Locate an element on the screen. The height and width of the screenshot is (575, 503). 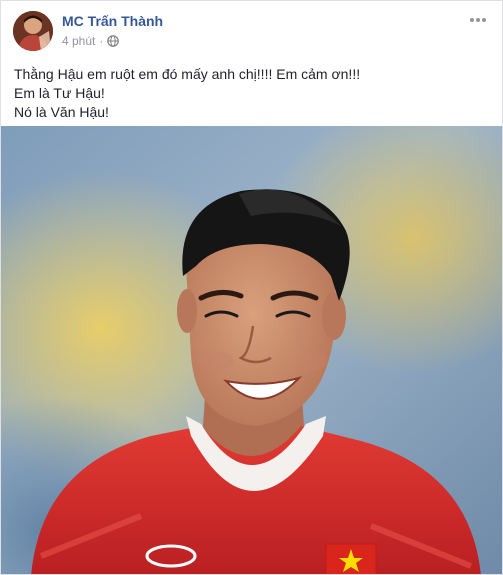
post-meta: 4 phút · is located at coordinates (91, 41).